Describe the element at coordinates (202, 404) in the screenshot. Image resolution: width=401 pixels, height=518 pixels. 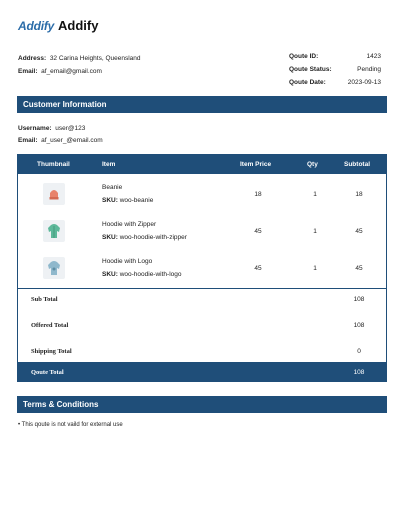
I see `terms-conditions-header: Terms & Conditions` at that location.